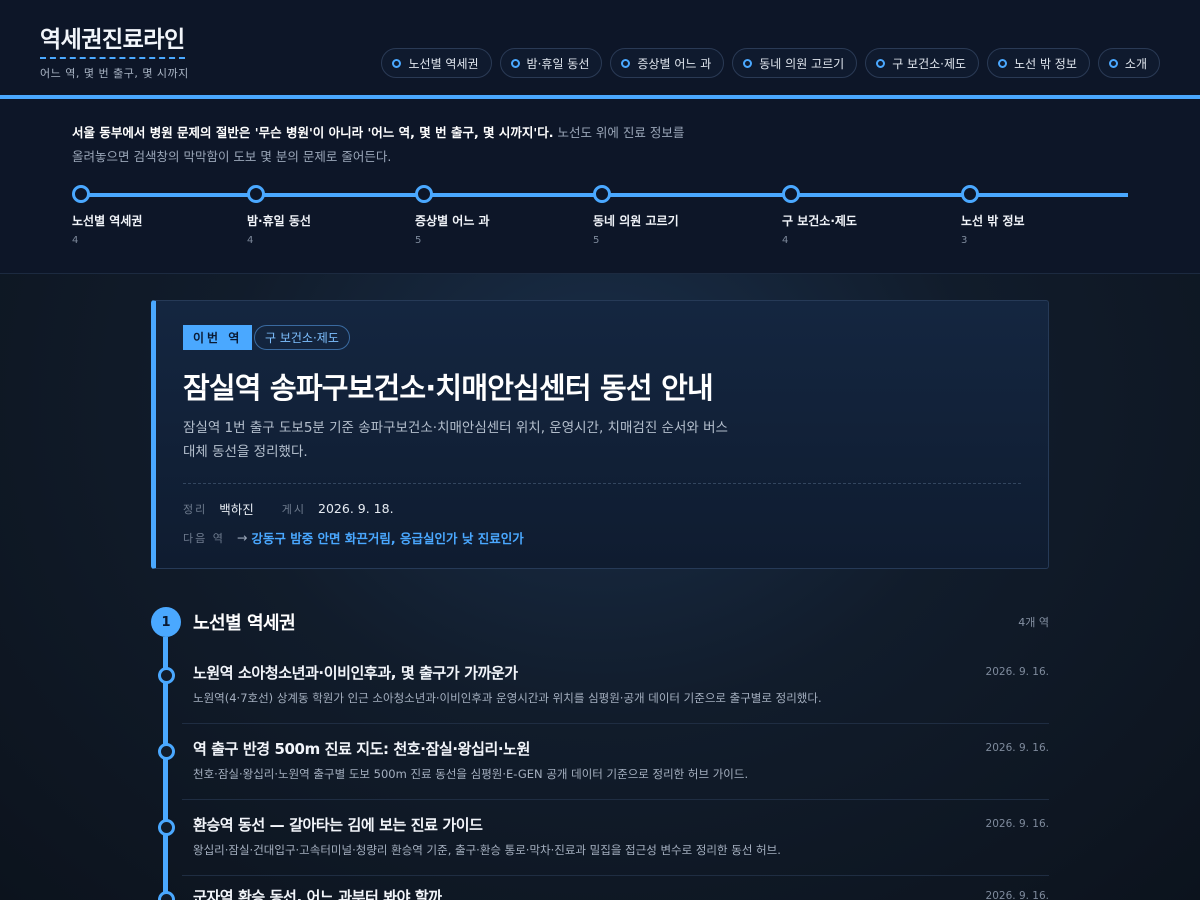  I want to click on route-stop: 밤·휴일 동선 4, so click(279, 215).